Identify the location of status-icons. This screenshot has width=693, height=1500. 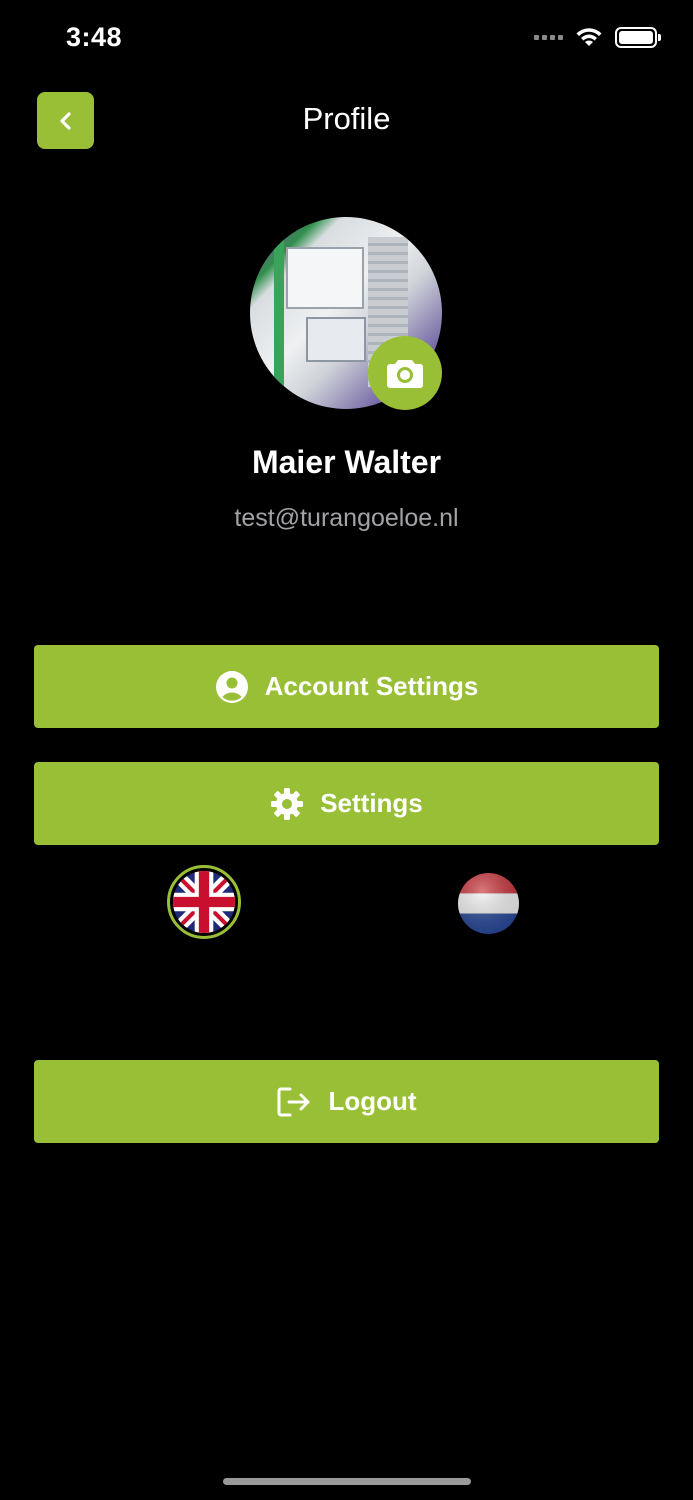
(597, 37).